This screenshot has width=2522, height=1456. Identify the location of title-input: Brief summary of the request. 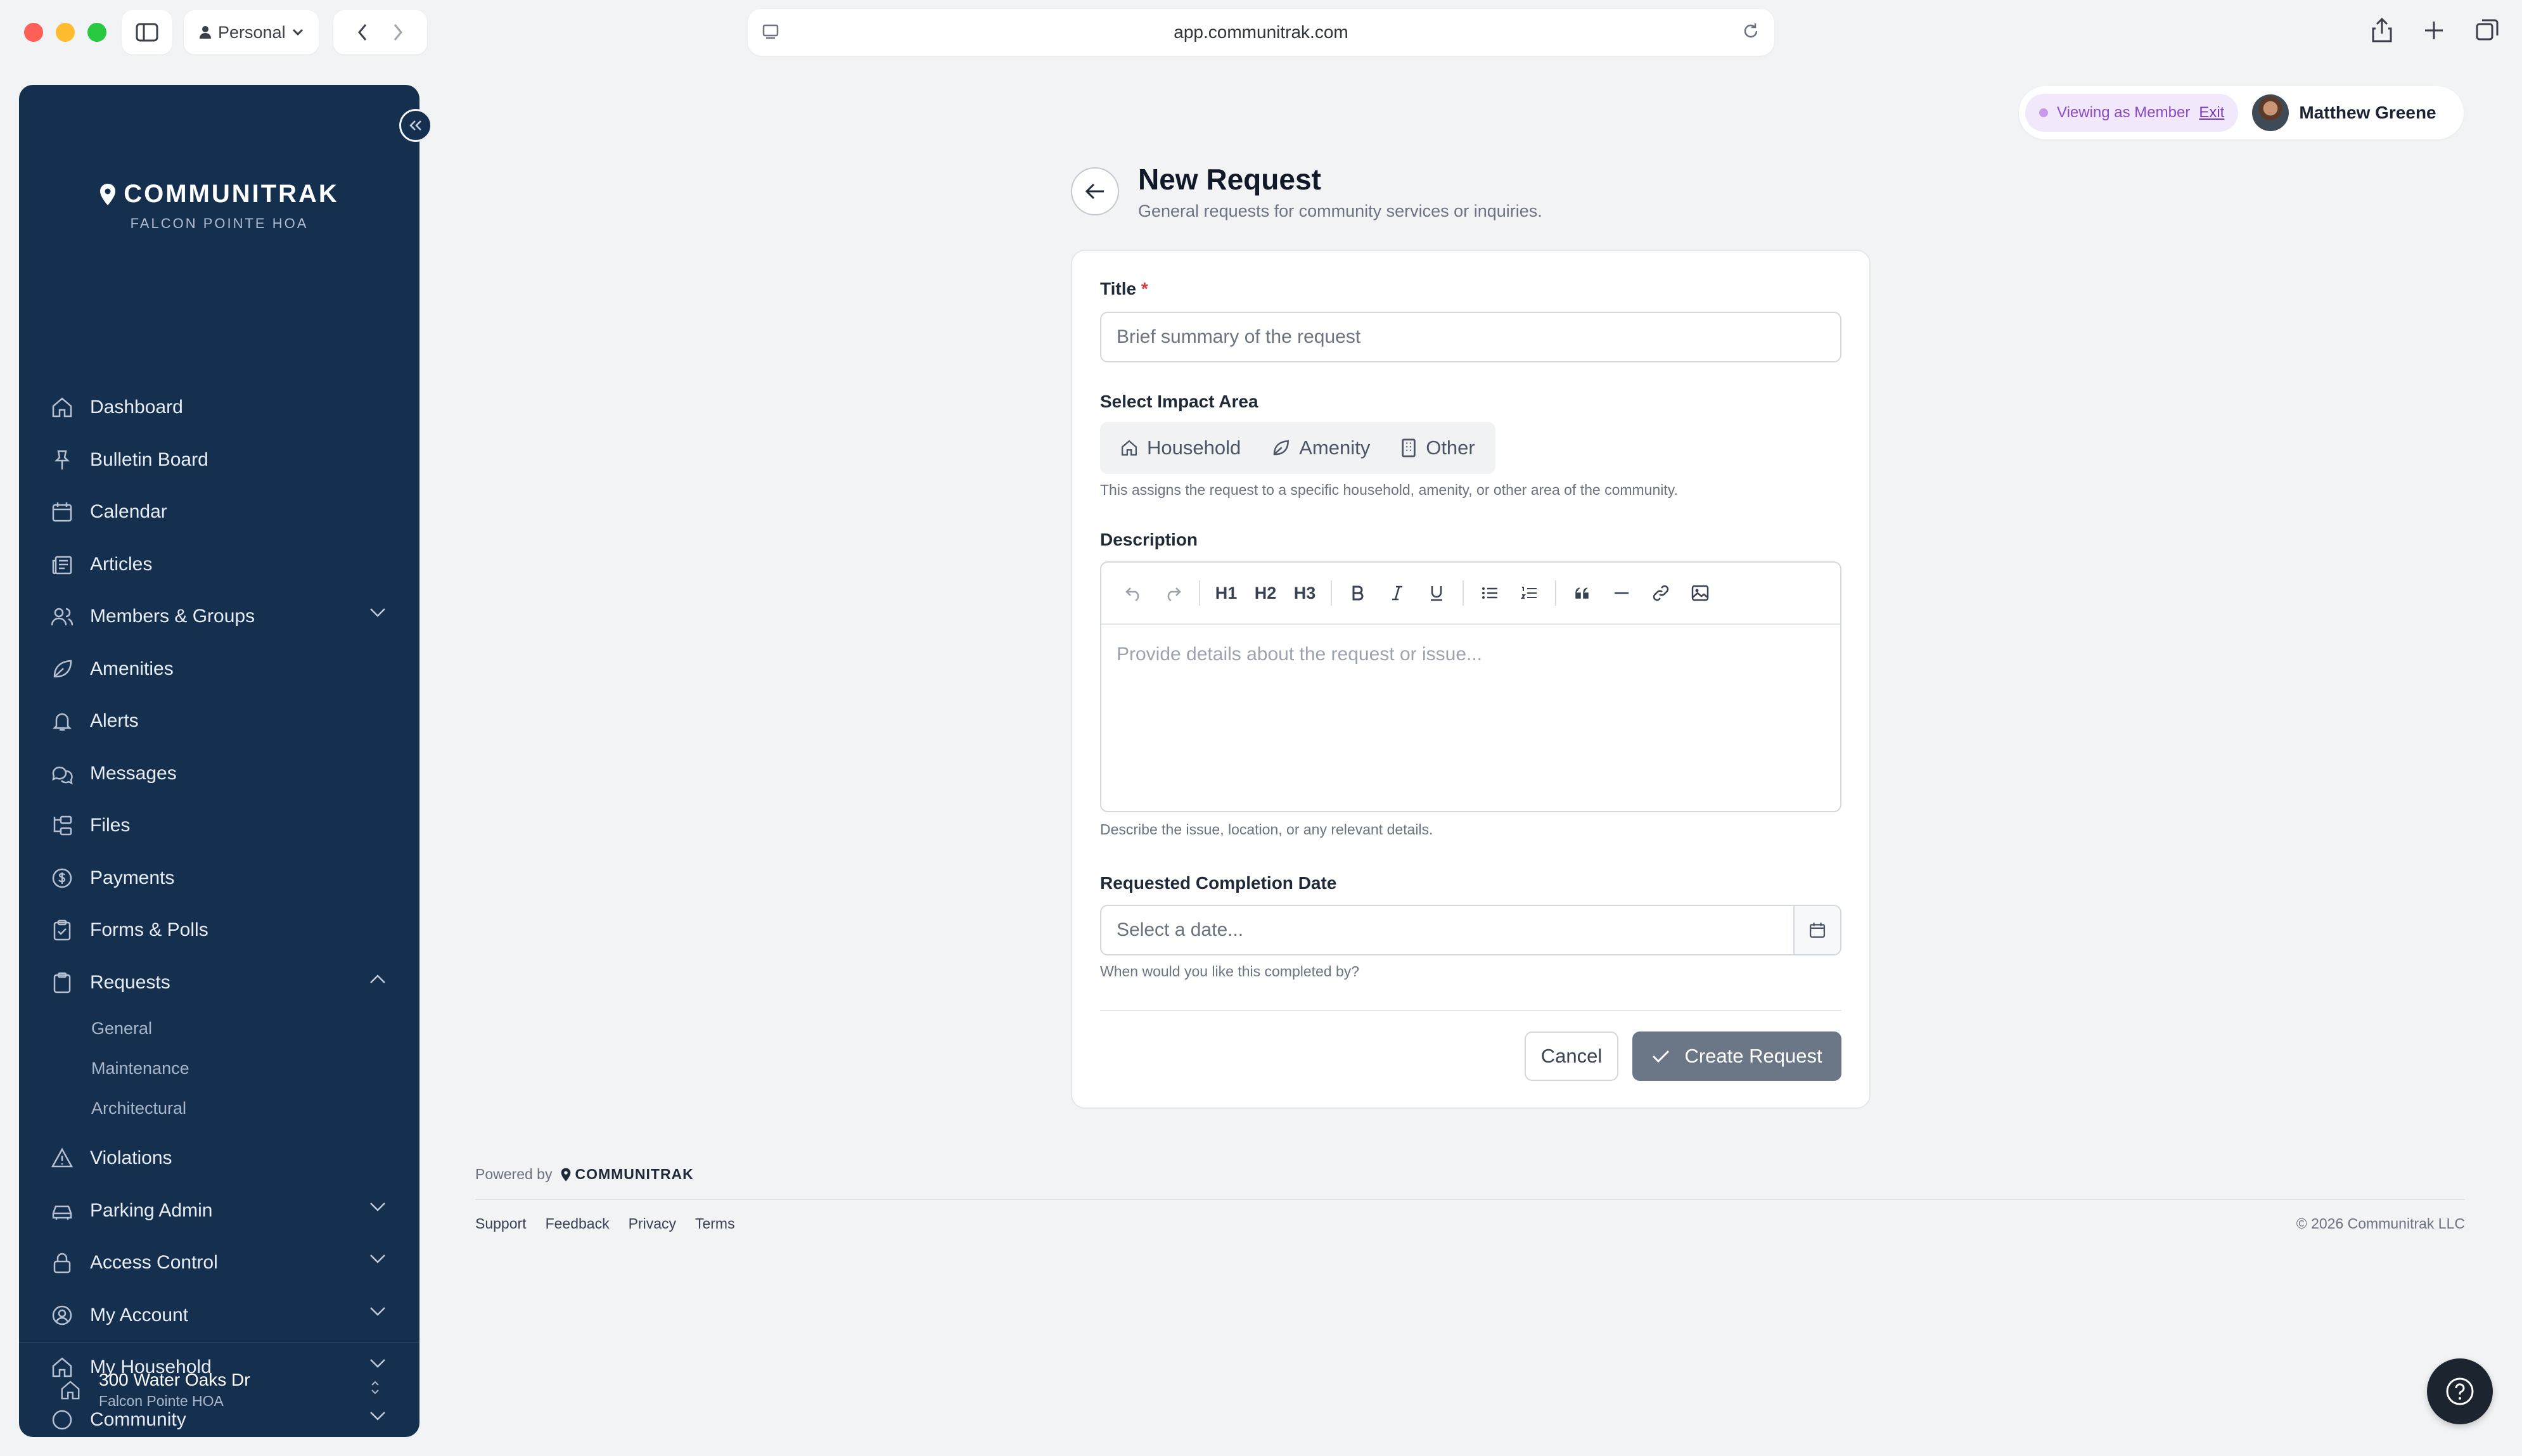
(1470, 337).